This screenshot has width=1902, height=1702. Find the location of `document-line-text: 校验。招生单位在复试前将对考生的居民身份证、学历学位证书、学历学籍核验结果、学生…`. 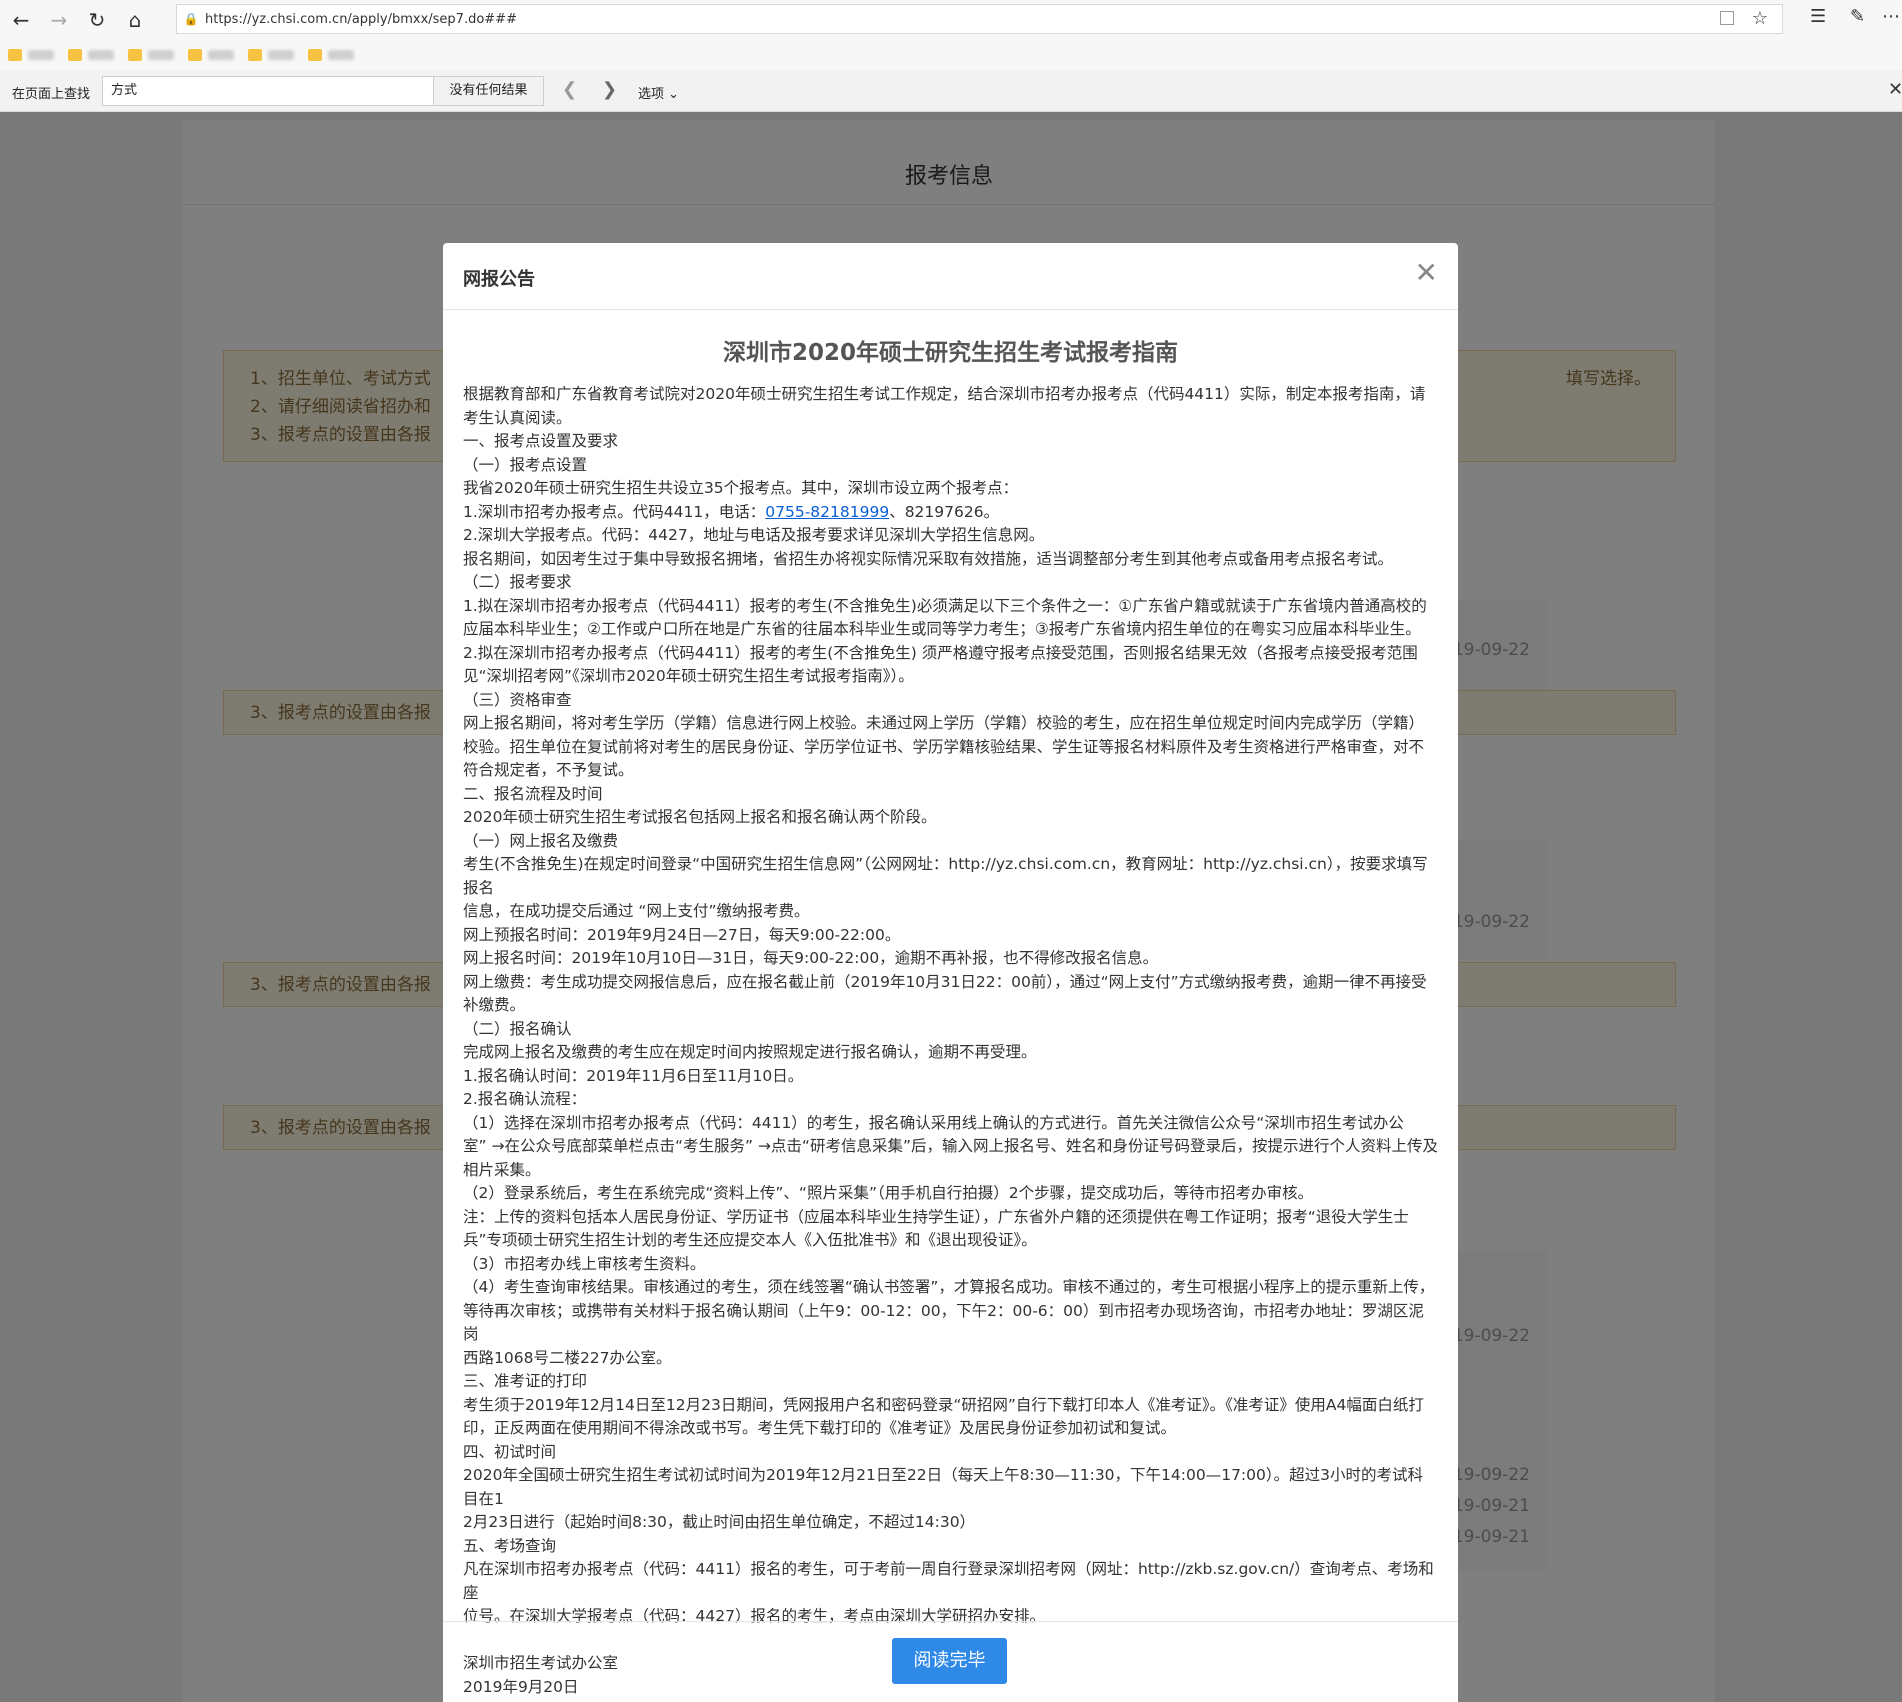

document-line-text: 校验。招生单位在复试前将对考生的居民身份证、学历学位证书、学历学籍核验结果、学生… is located at coordinates (944, 746).